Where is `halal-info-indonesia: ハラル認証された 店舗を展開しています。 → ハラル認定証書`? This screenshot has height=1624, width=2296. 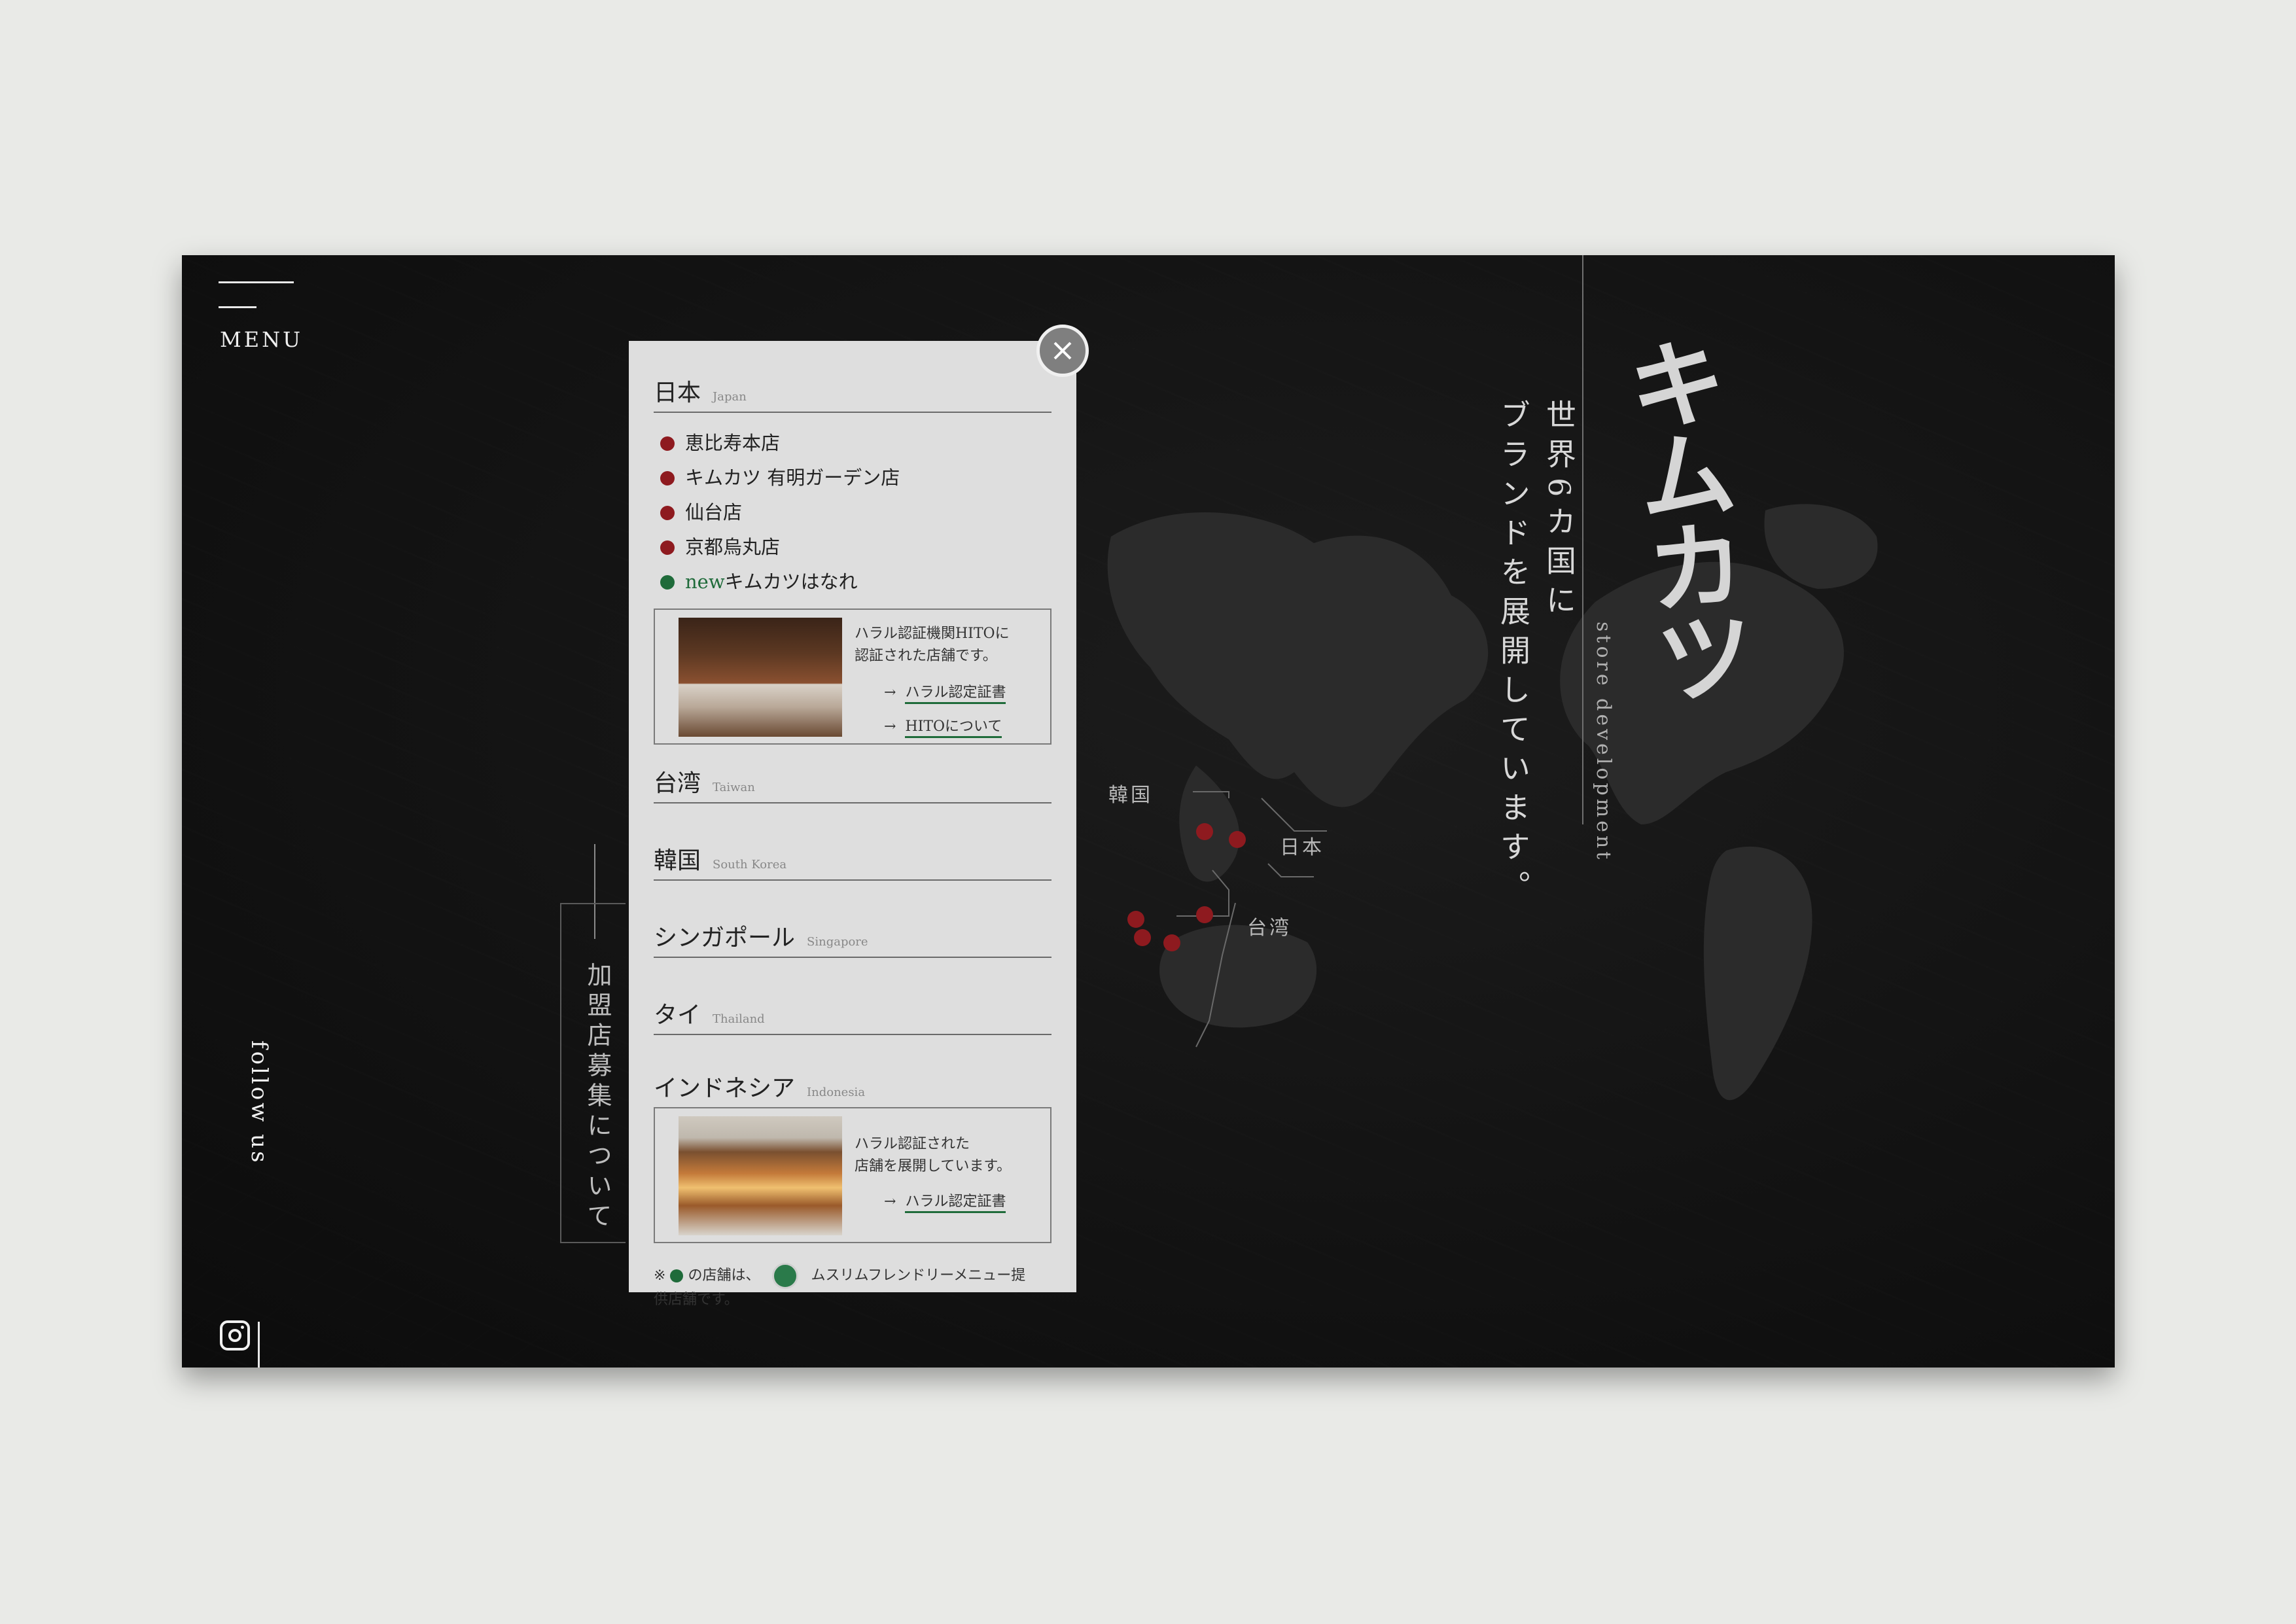
halal-info-indonesia: ハラル認証された 店舗を展開しています。 → ハラル認定証書 is located at coordinates (853, 1175).